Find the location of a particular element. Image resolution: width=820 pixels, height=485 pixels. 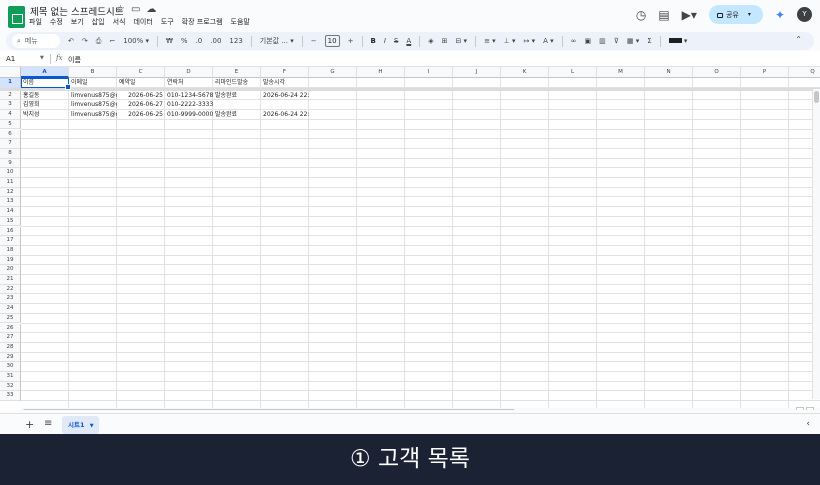

avatar: Y is located at coordinates (804, 14).